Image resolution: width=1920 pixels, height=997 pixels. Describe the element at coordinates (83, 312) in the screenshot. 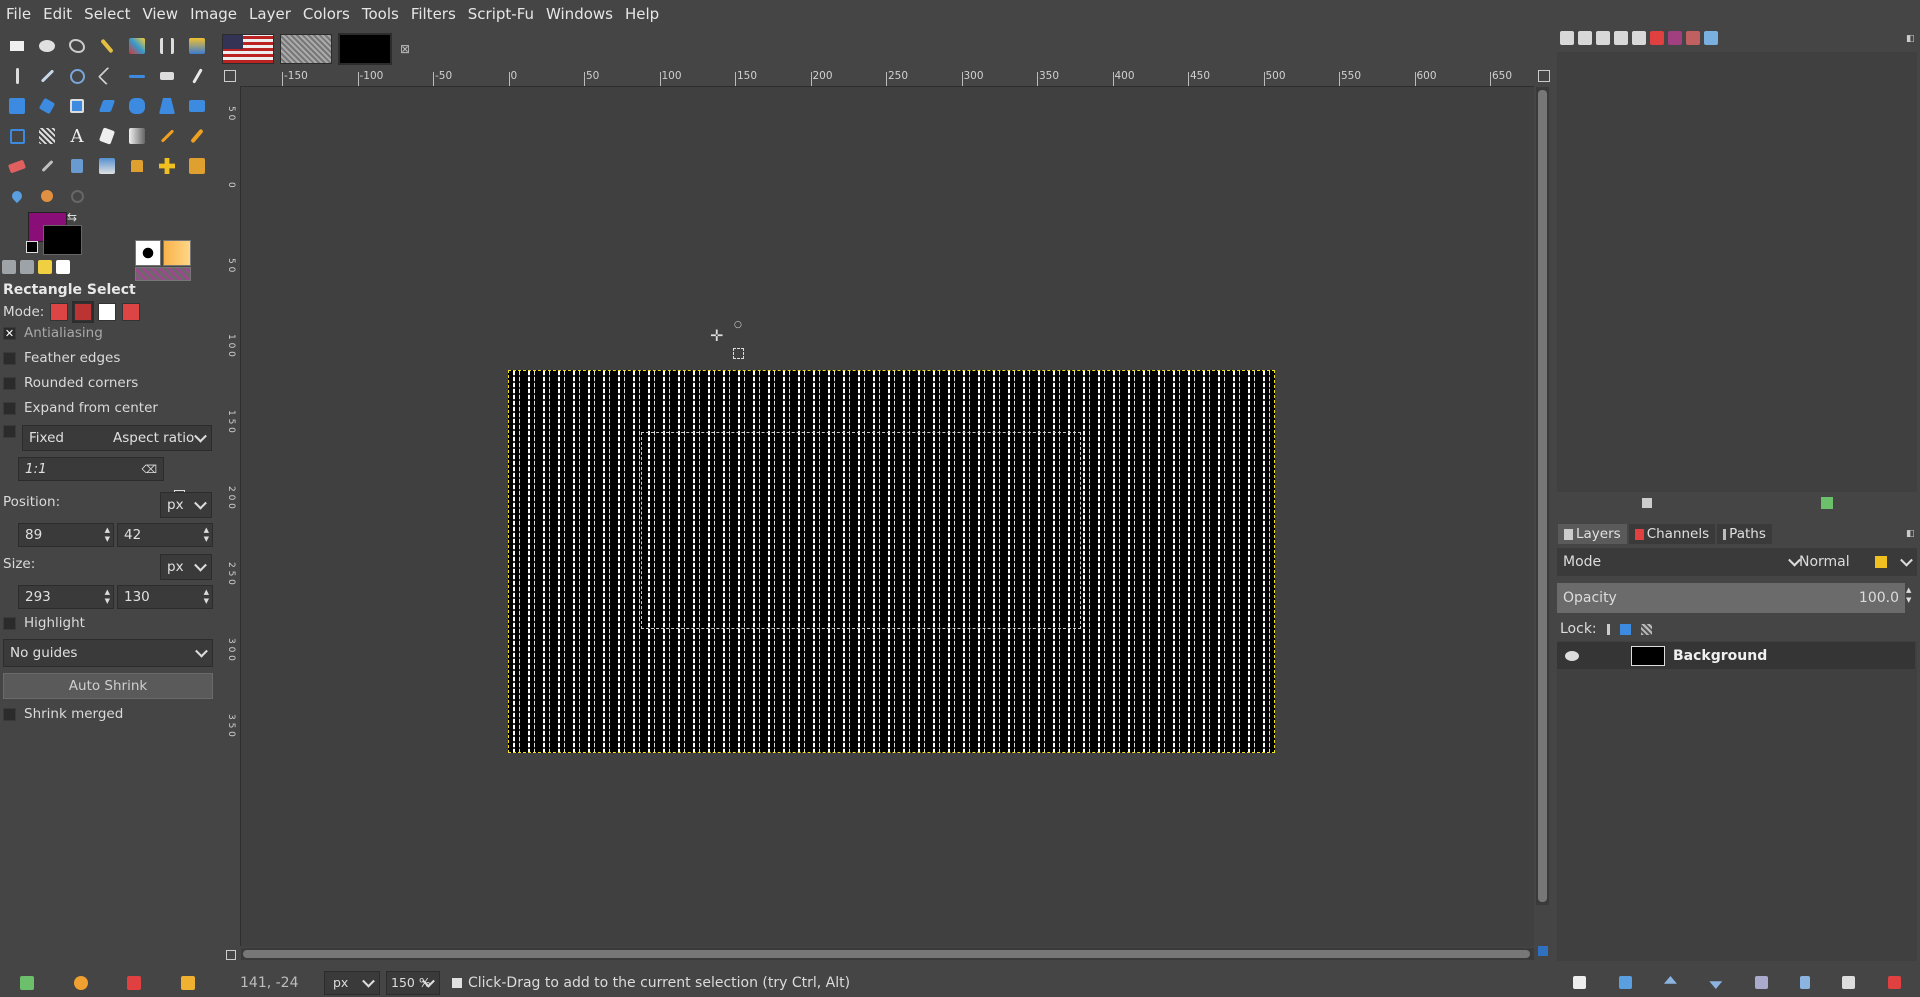

I see `mode-add-icon` at that location.